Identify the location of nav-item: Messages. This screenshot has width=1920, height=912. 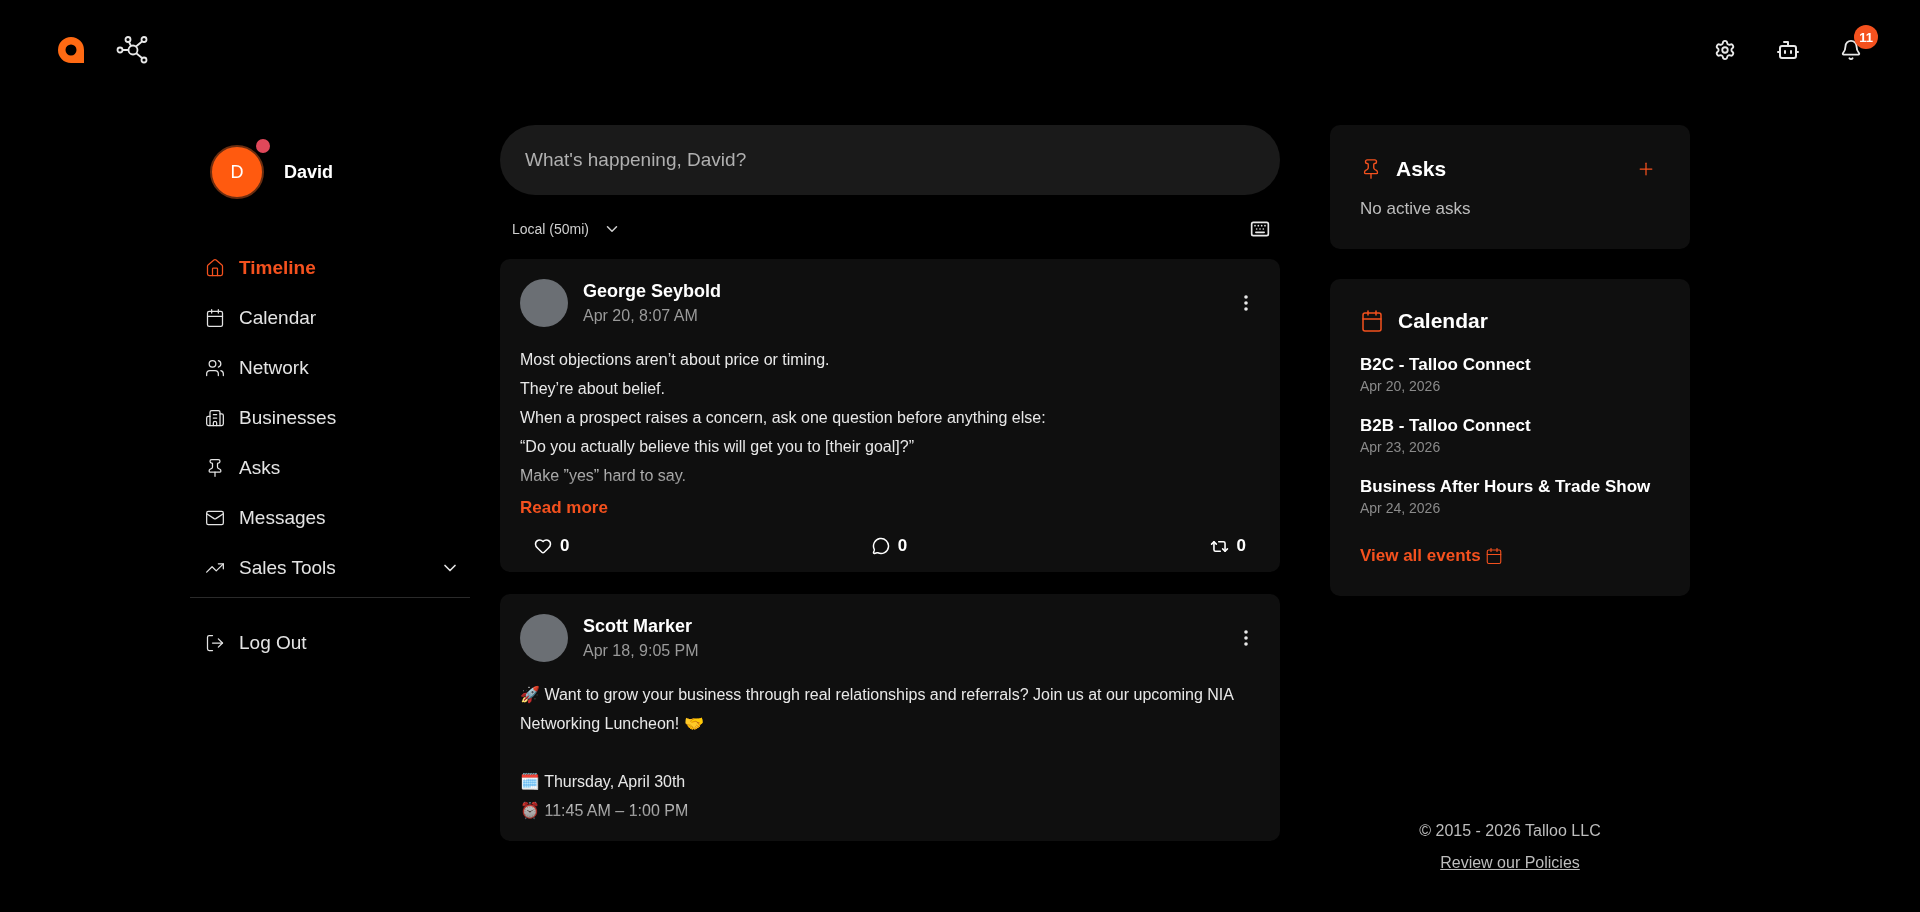
(330, 518).